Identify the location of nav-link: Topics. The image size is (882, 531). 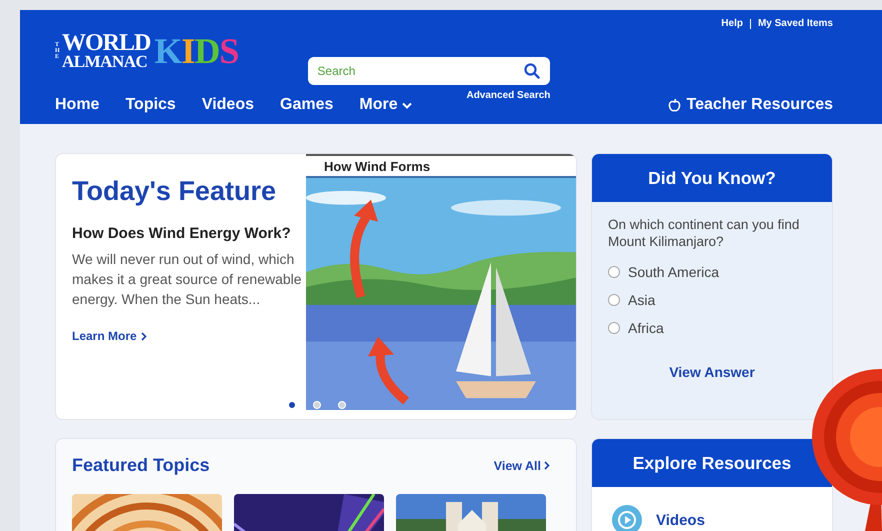
(150, 105).